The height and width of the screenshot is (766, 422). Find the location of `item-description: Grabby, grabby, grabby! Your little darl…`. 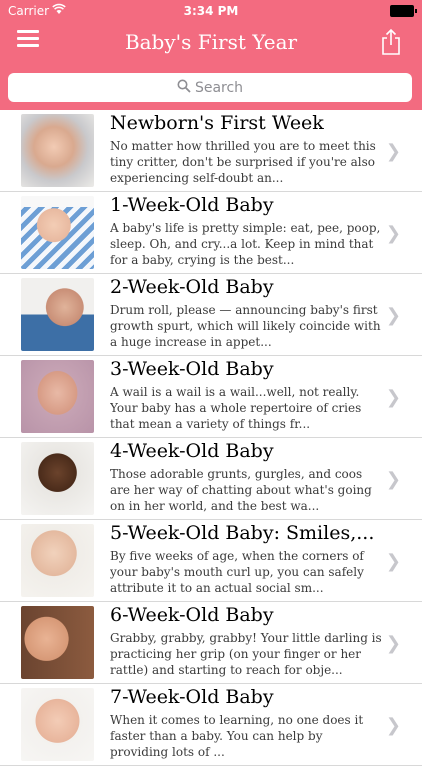

item-description: Grabby, grabby, grabby! Your little darl… is located at coordinates (246, 654).